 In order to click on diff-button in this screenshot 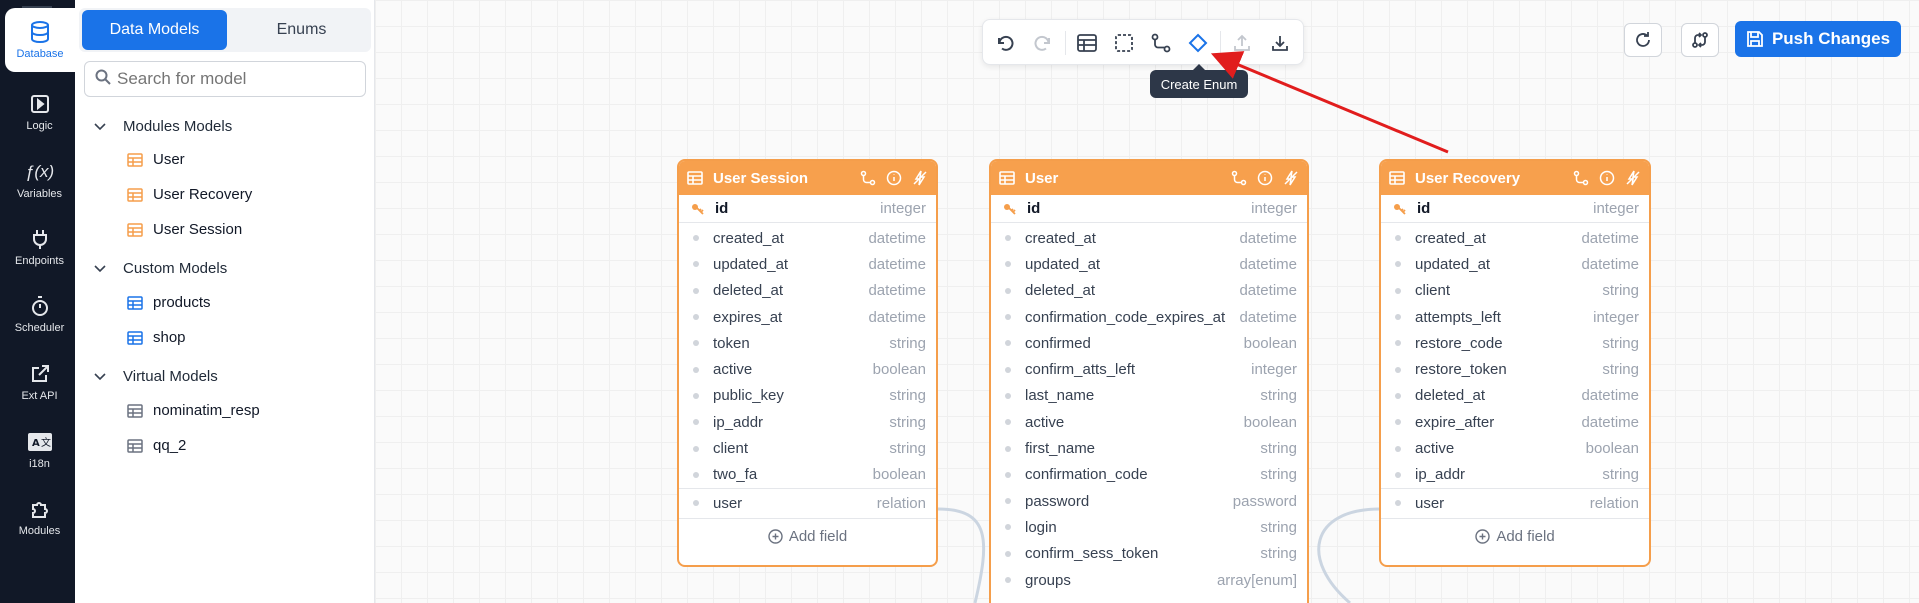, I will do `click(1700, 40)`.